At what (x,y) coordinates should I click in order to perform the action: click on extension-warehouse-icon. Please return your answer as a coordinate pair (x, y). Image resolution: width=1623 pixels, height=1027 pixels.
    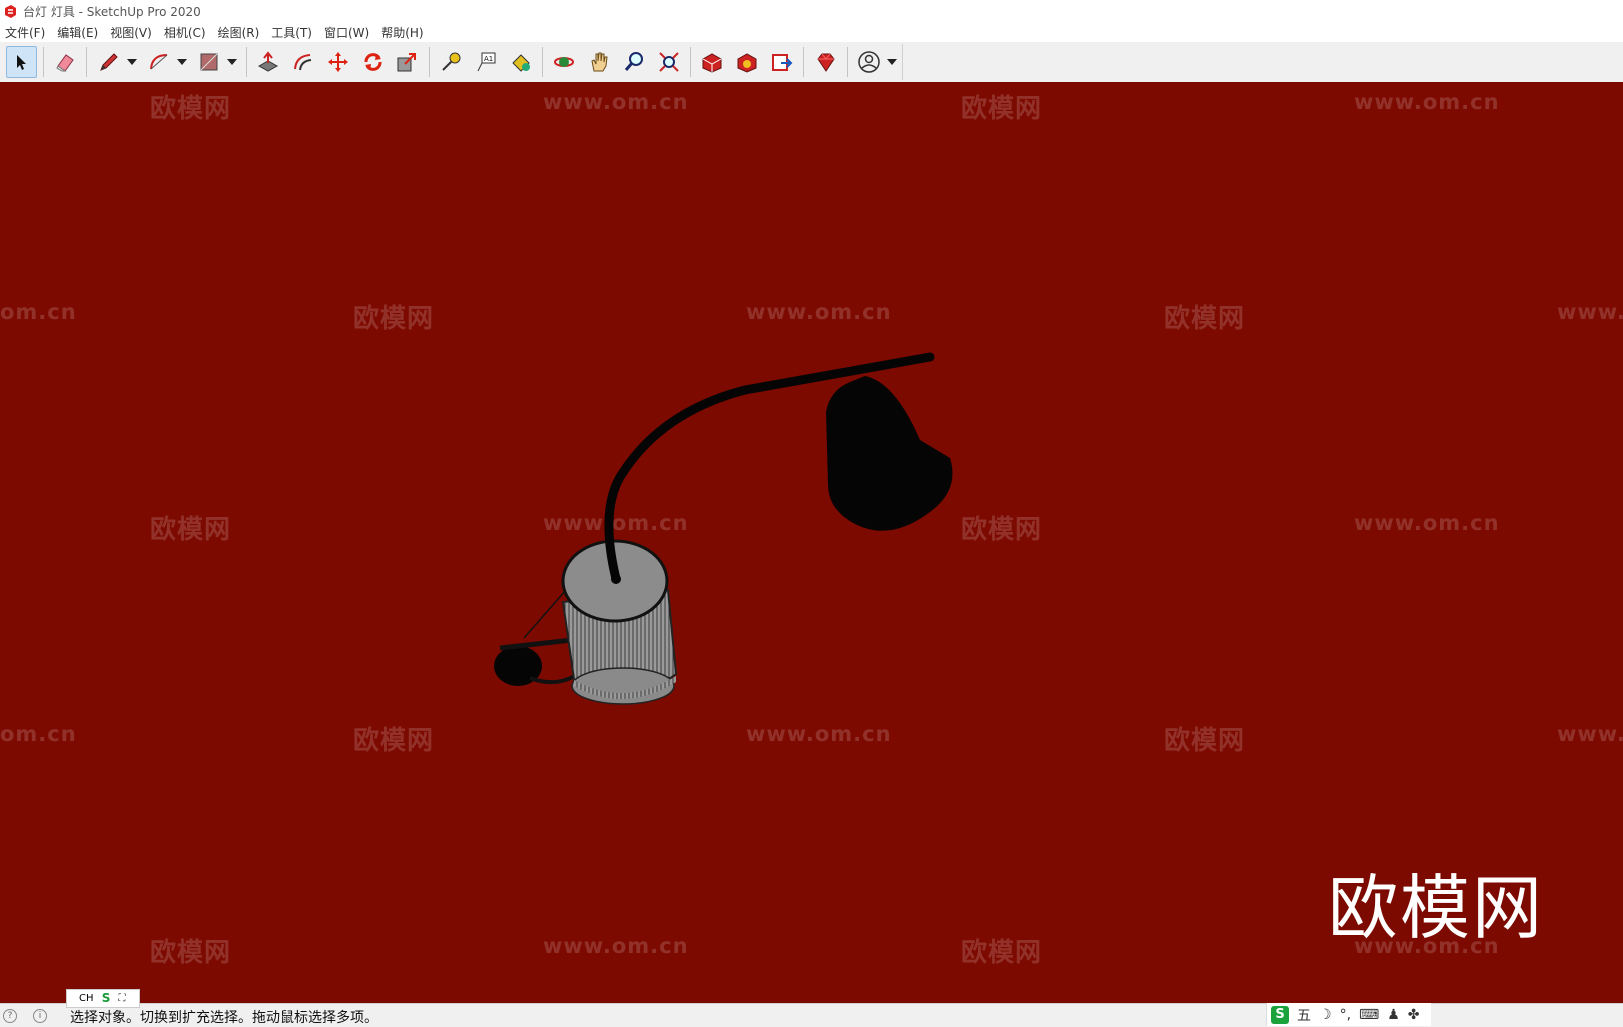
    Looking at the image, I should click on (747, 63).